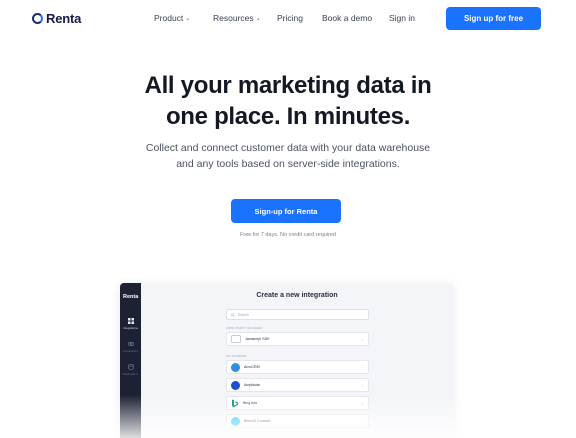  I want to click on bitrix-icon, so click(235, 421).